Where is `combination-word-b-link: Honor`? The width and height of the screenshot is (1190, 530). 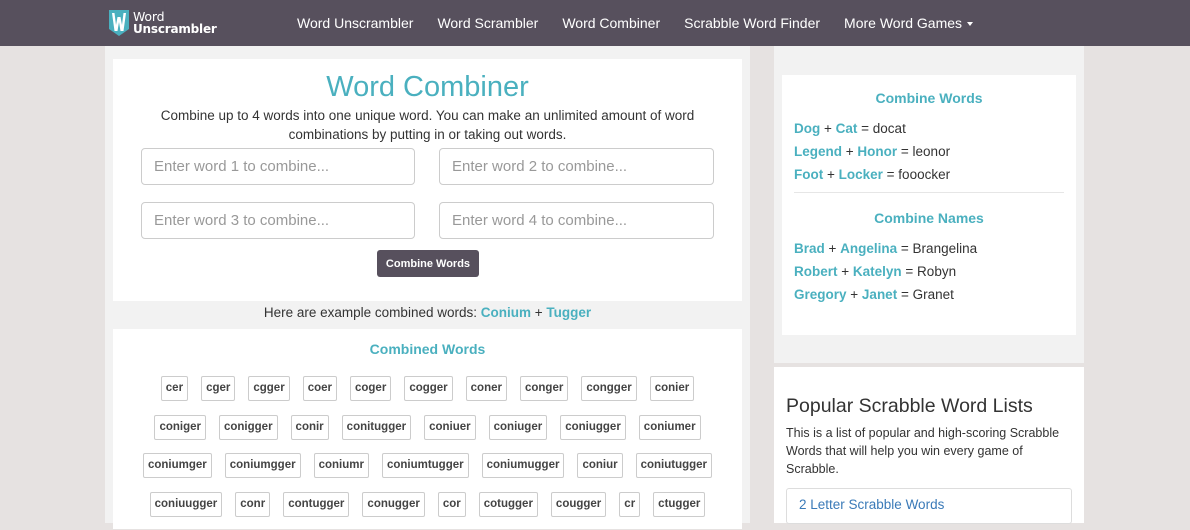 combination-word-b-link: Honor is located at coordinates (877, 151).